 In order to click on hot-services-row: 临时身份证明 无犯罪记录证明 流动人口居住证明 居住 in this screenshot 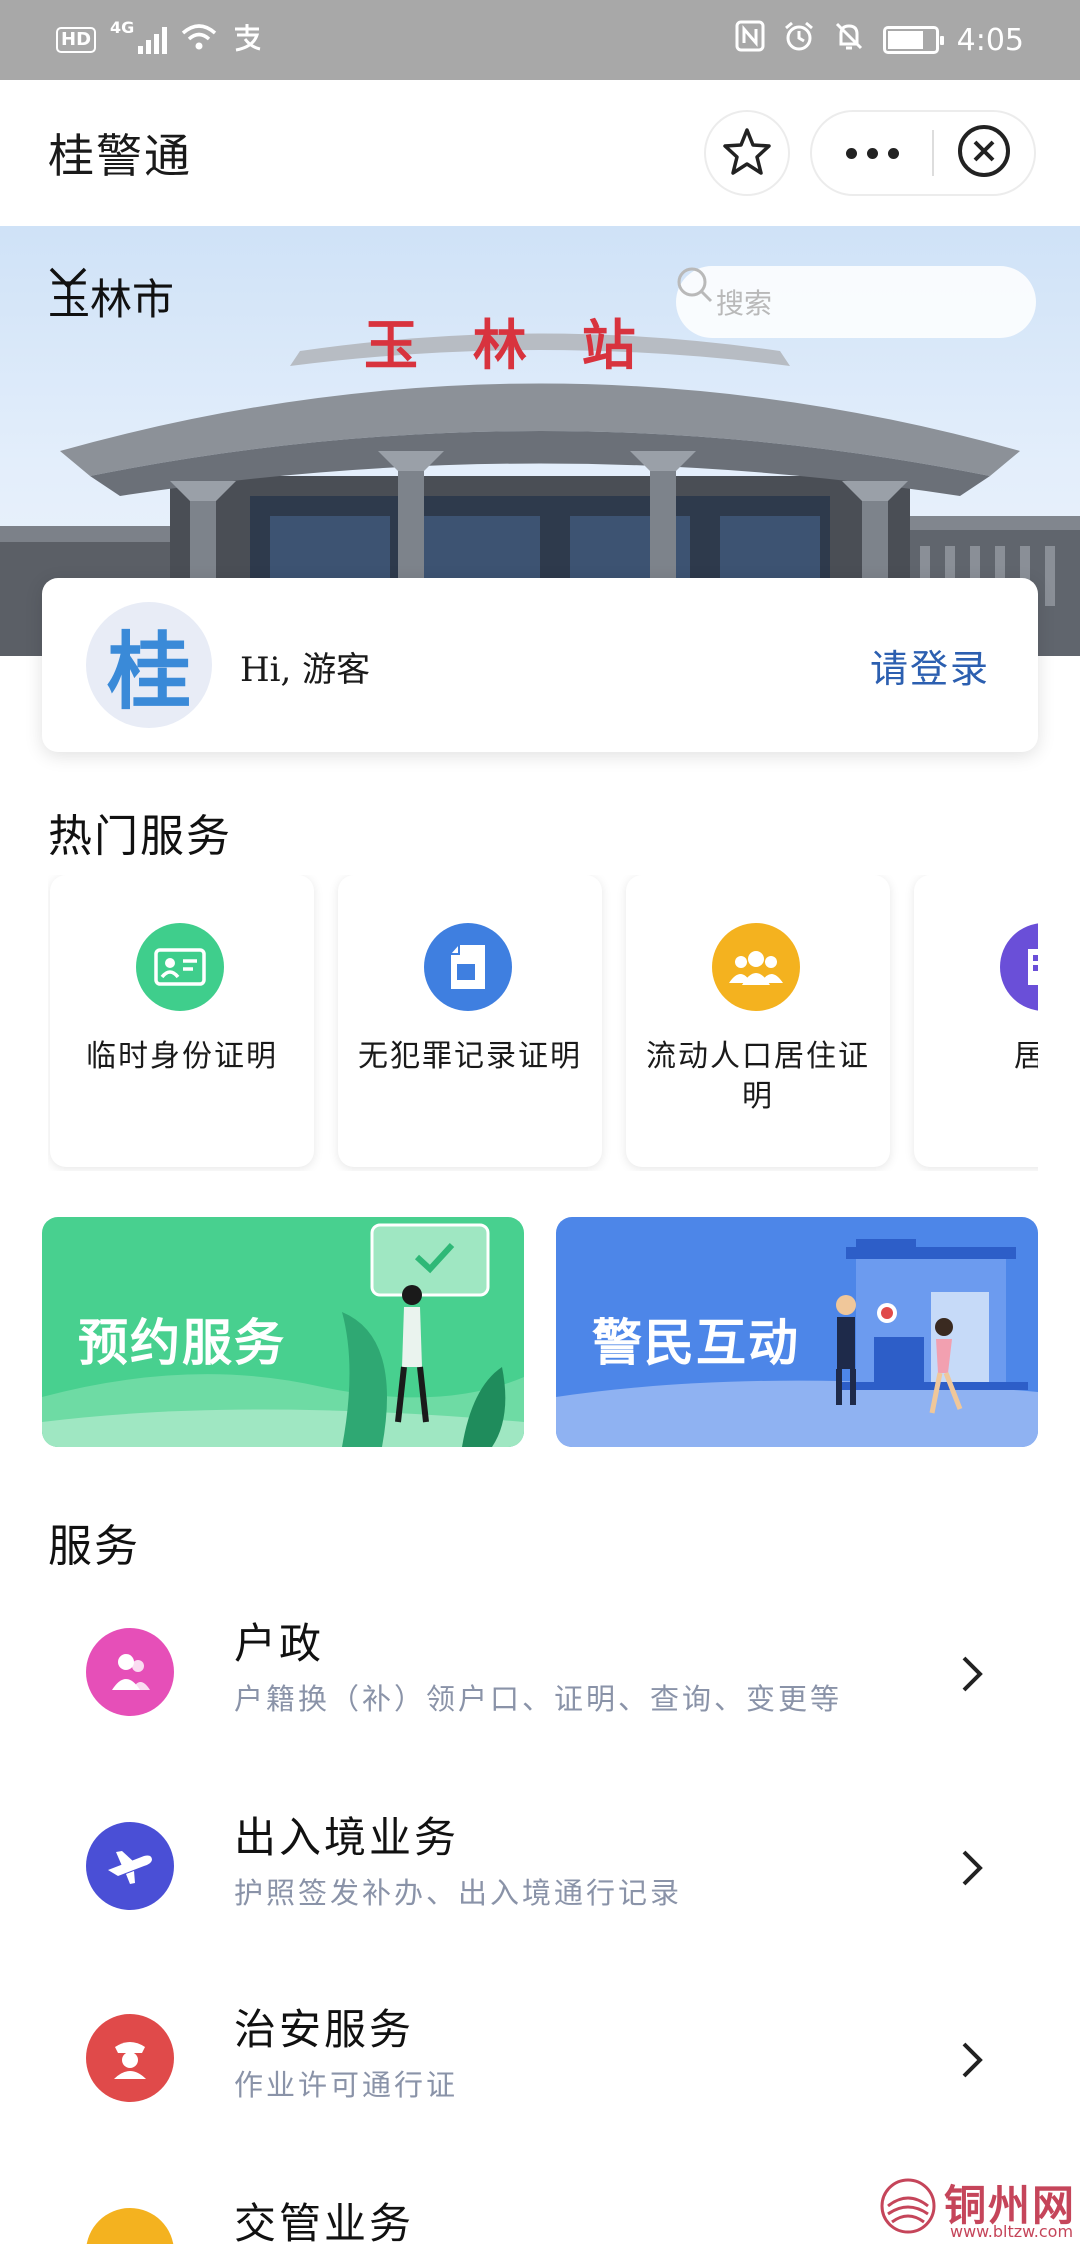, I will do `click(543, 1023)`.